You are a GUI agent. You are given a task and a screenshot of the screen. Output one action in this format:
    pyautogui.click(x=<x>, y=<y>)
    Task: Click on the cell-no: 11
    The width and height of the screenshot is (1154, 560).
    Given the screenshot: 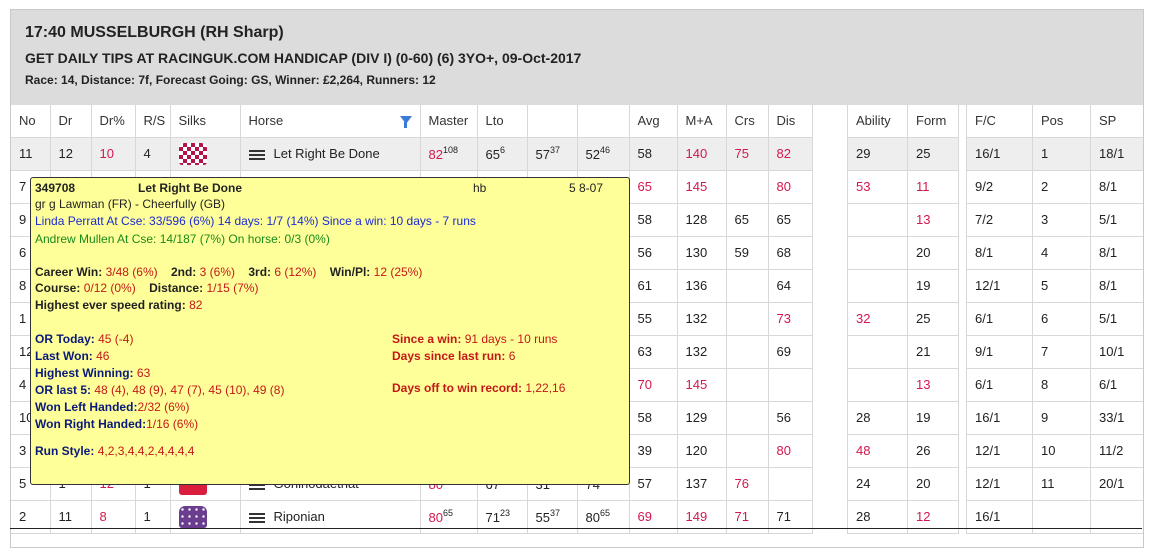 What is the action you would take?
    pyautogui.click(x=31, y=154)
    